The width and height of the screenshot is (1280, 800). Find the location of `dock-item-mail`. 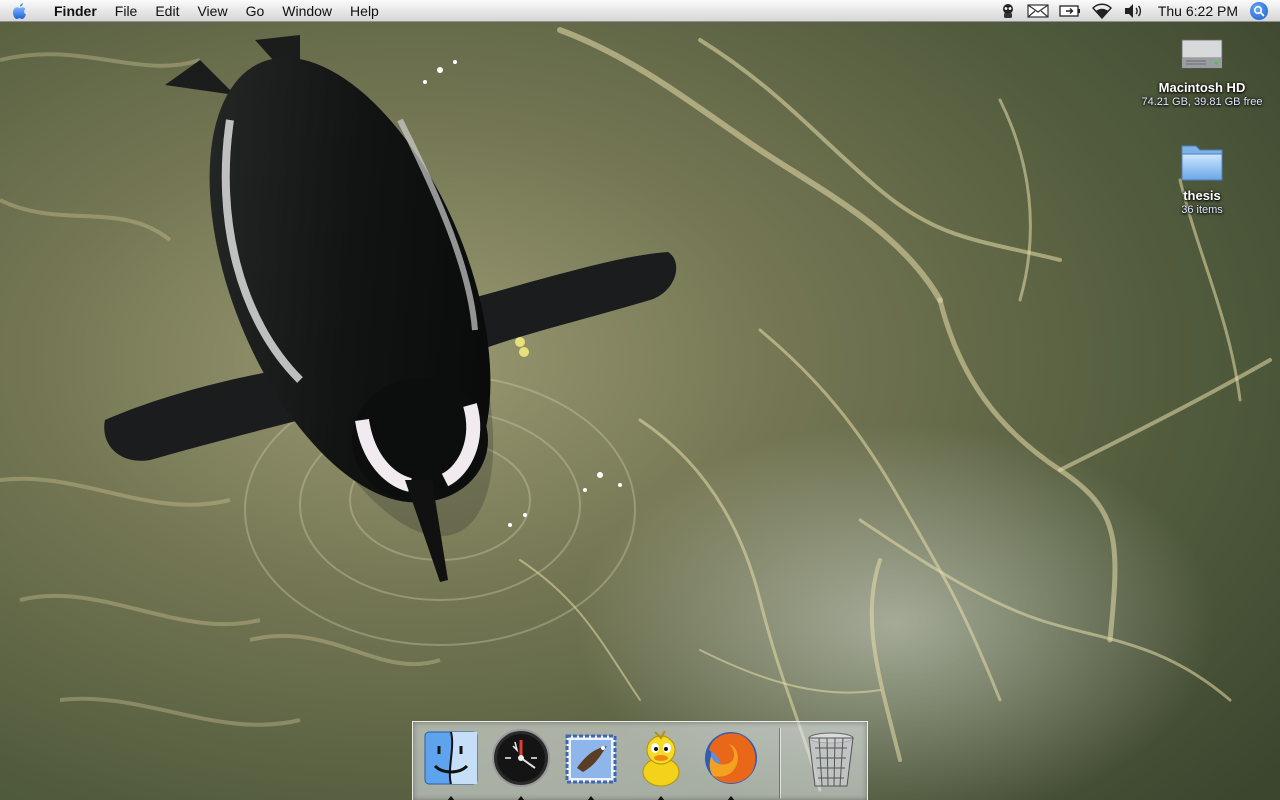

dock-item-mail is located at coordinates (591, 763).